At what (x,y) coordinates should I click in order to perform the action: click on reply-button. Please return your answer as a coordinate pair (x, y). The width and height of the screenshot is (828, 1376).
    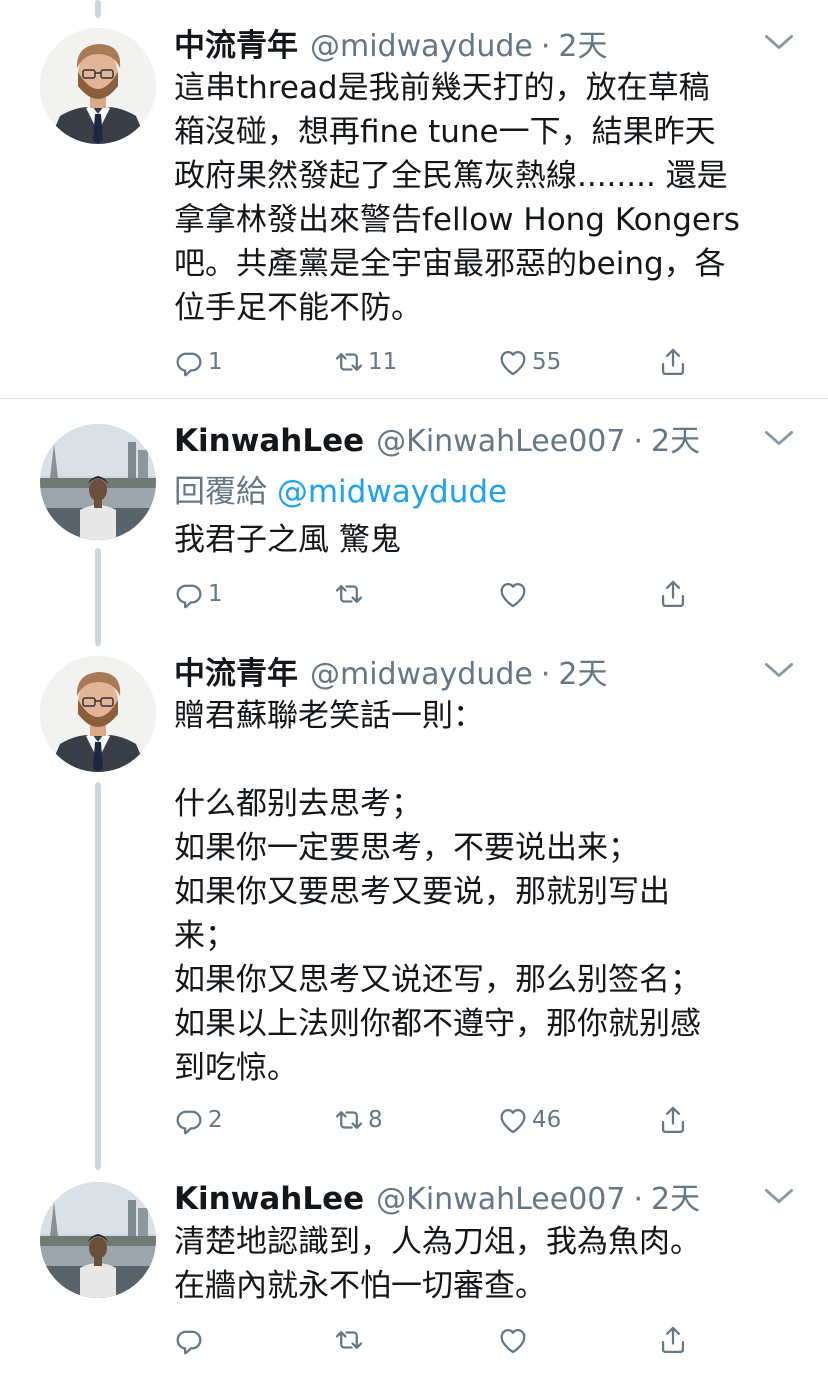
    Looking at the image, I should click on (190, 1340).